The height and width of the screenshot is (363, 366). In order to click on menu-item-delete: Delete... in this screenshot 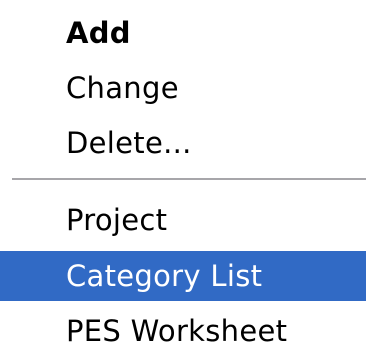, I will do `click(183, 143)`.